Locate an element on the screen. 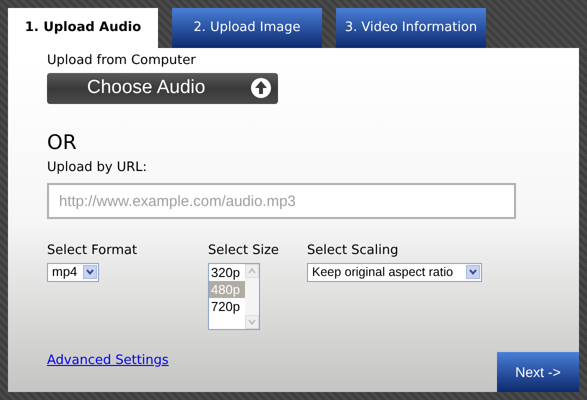 This screenshot has height=400, width=587. scaling-label: Select Scaling is located at coordinates (353, 251).